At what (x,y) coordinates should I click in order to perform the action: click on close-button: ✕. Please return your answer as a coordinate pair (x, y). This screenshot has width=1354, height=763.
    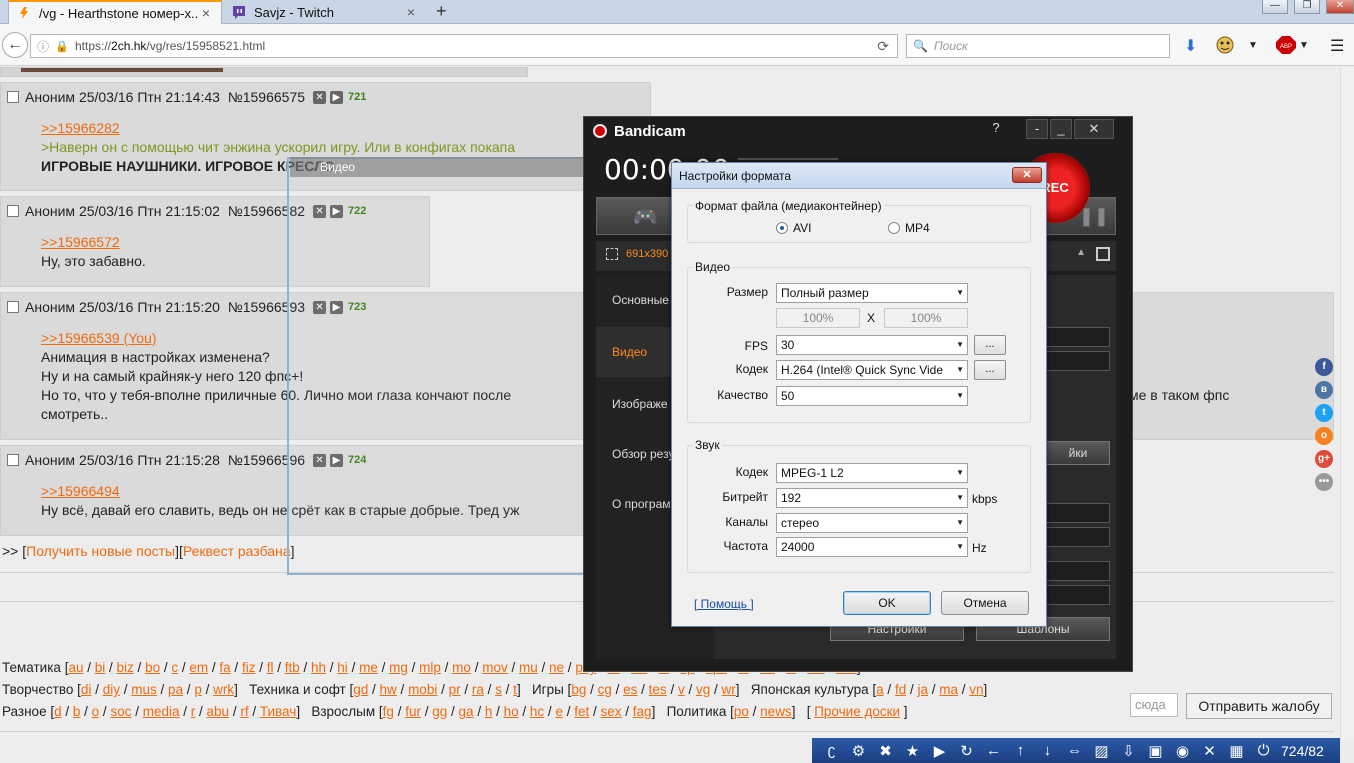
    Looking at the image, I should click on (1094, 129).